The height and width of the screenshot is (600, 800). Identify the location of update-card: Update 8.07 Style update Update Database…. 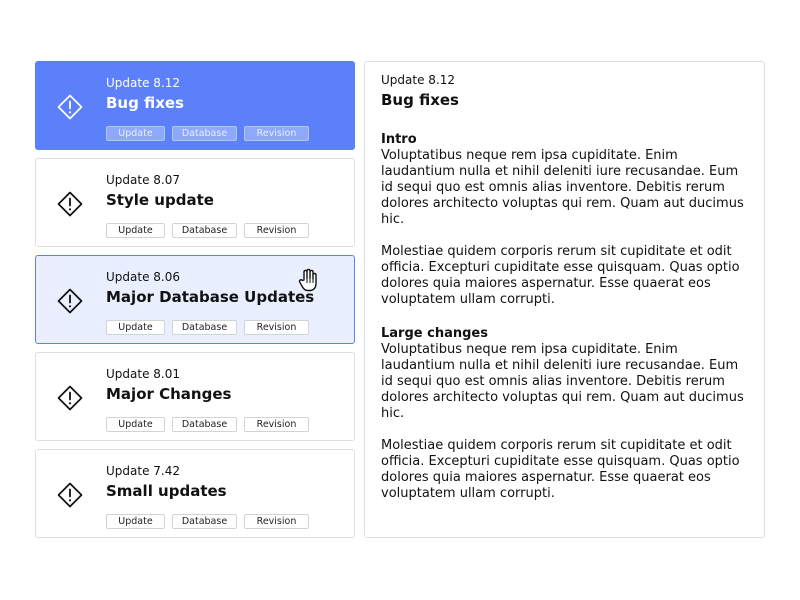
(195, 202).